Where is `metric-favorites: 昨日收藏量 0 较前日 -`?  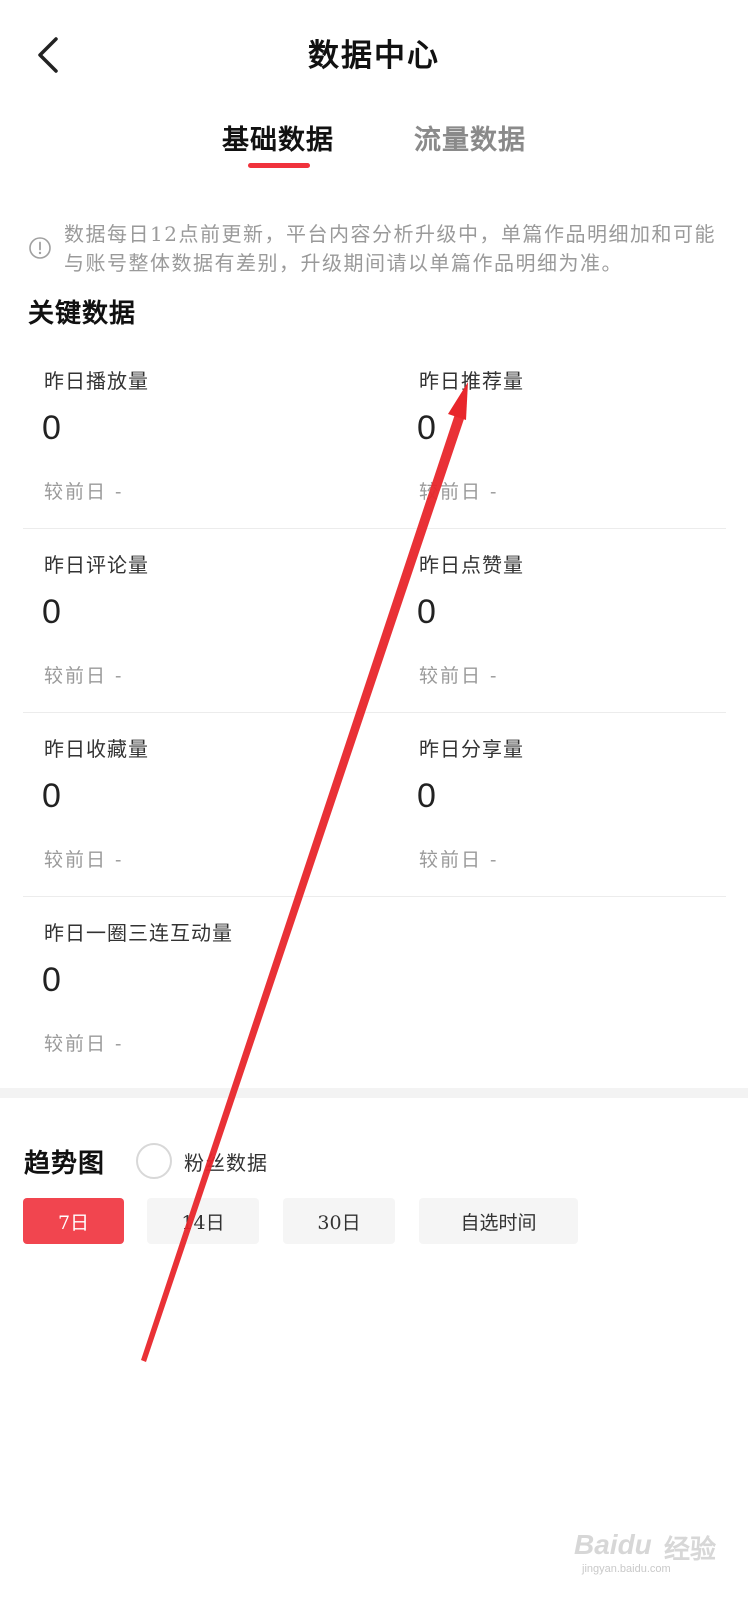
metric-favorites: 昨日收藏量 0 较前日 - is located at coordinates (208, 805).